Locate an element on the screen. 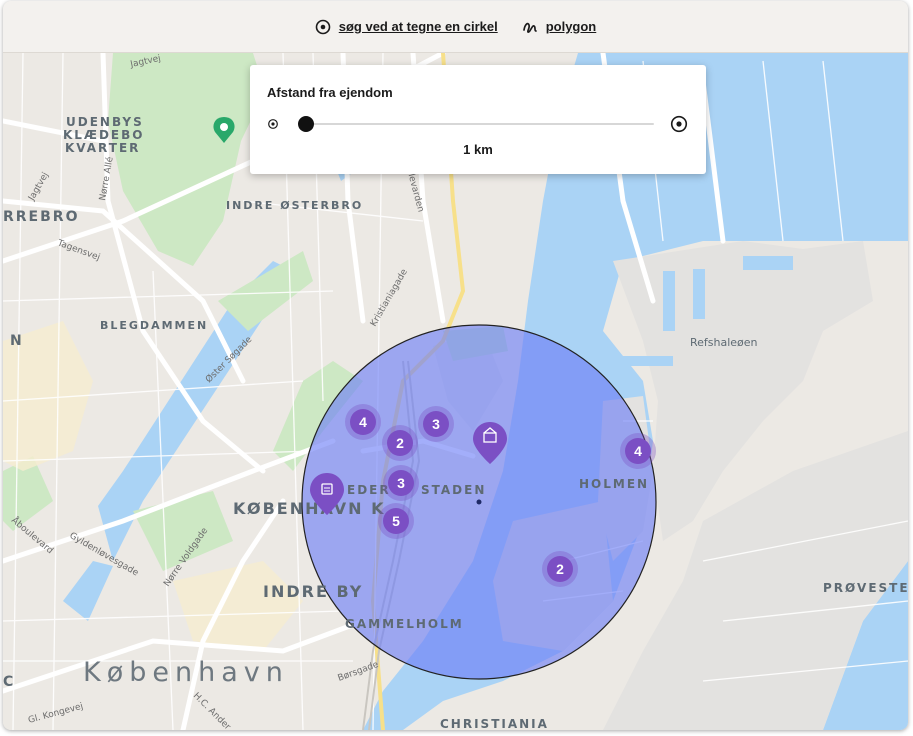 This screenshot has height=736, width=913. label-udenbys: UDENBYS is located at coordinates (105, 122).